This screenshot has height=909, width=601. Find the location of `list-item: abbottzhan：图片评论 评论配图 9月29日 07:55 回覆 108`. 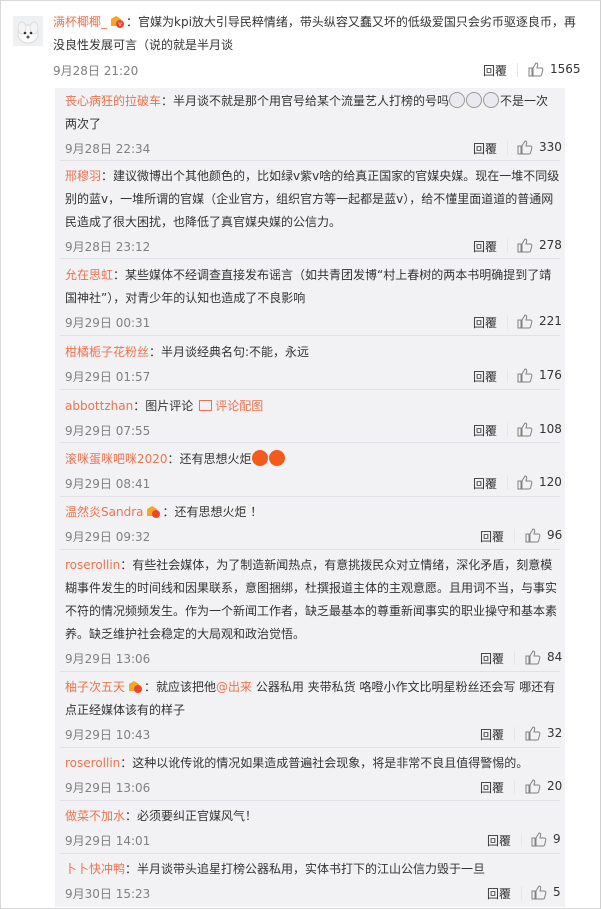

list-item: abbottzhan：图片评论 评论配图 9月29日 07:55 回覆 108 is located at coordinates (313, 417).